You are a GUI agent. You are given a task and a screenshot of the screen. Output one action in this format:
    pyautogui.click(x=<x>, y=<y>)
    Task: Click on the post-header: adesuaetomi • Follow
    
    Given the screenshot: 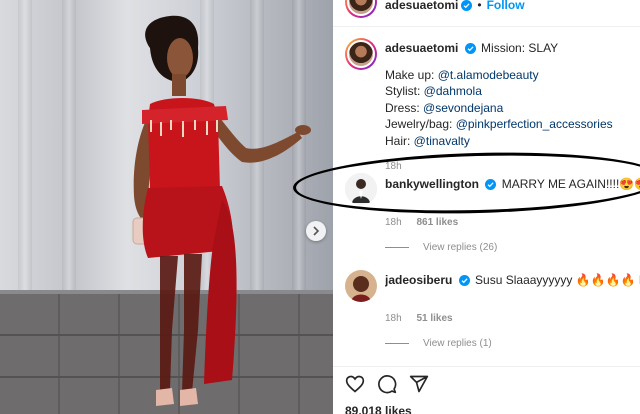 What is the action you would take?
    pyautogui.click(x=455, y=6)
    